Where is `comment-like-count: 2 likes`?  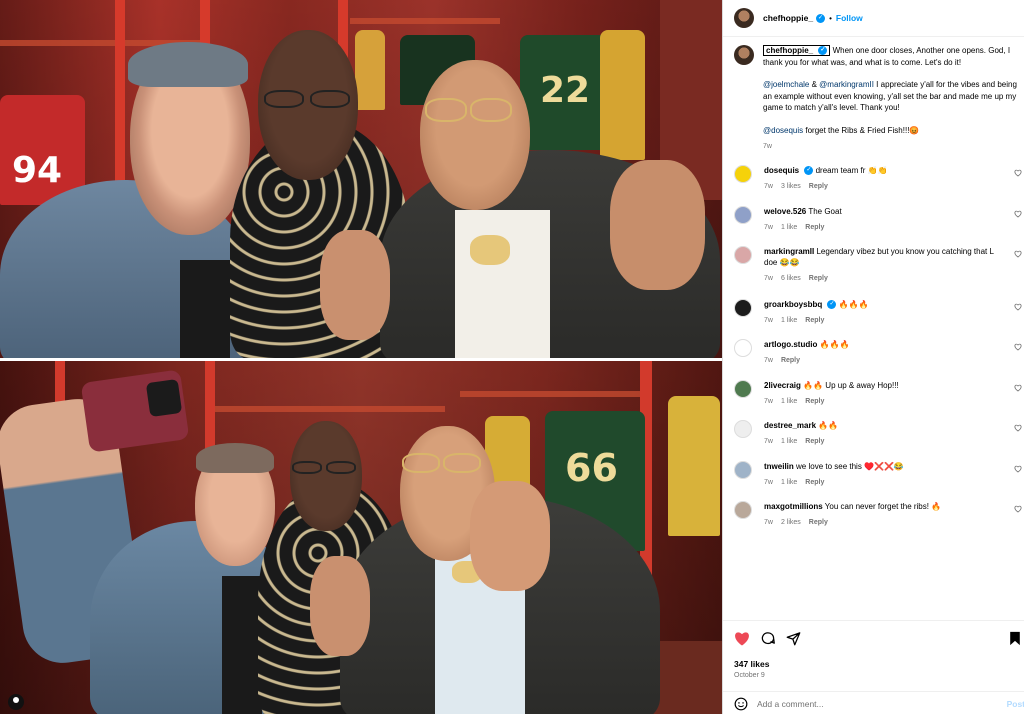 comment-like-count: 2 likes is located at coordinates (791, 522).